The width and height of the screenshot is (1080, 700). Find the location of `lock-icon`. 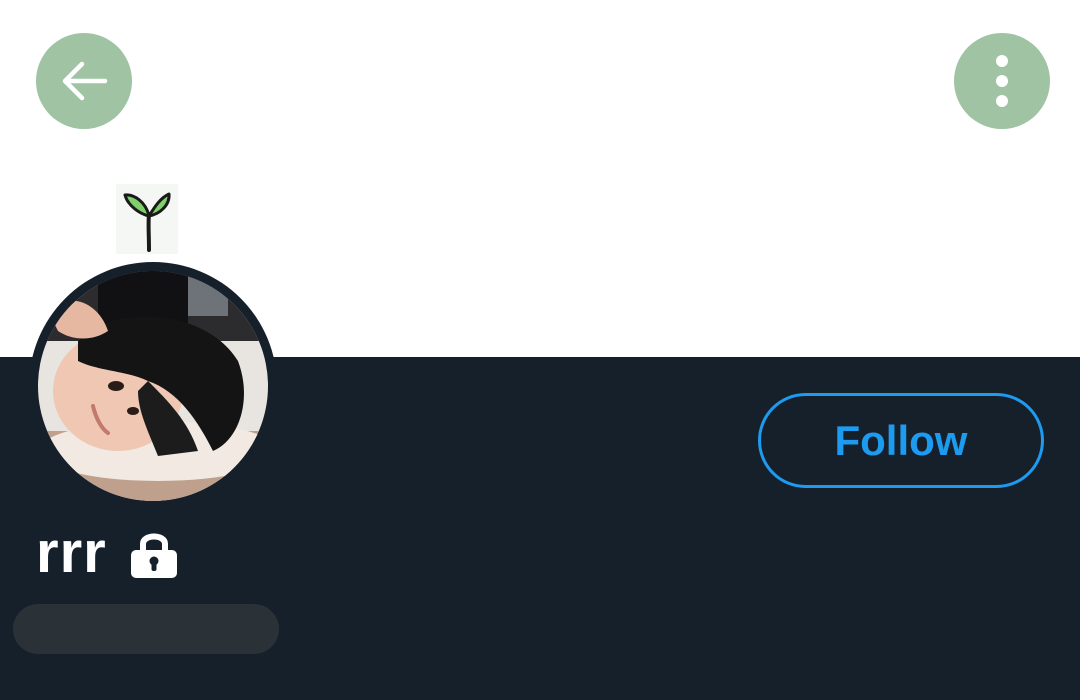

lock-icon is located at coordinates (153, 555).